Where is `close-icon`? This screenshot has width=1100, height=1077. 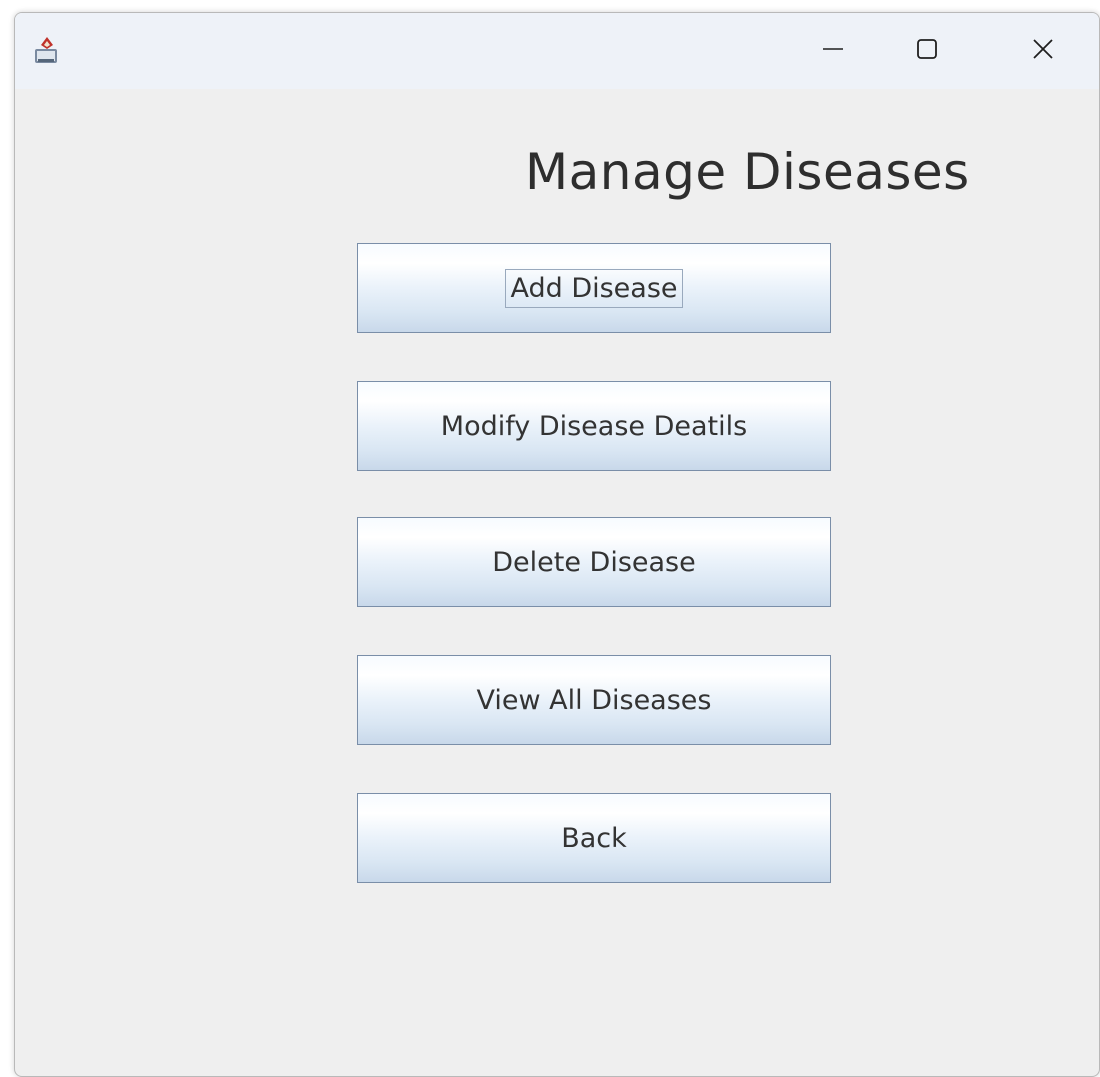
close-icon is located at coordinates (1043, 51).